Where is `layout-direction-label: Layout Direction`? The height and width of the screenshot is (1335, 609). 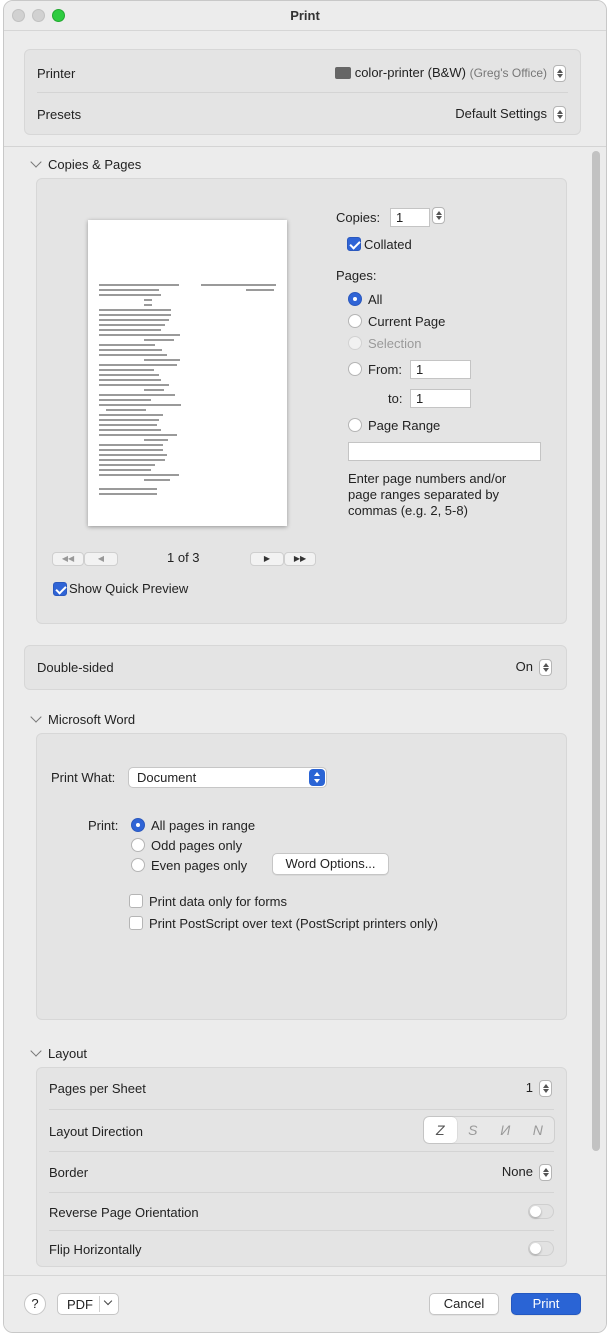 layout-direction-label: Layout Direction is located at coordinates (96, 1131).